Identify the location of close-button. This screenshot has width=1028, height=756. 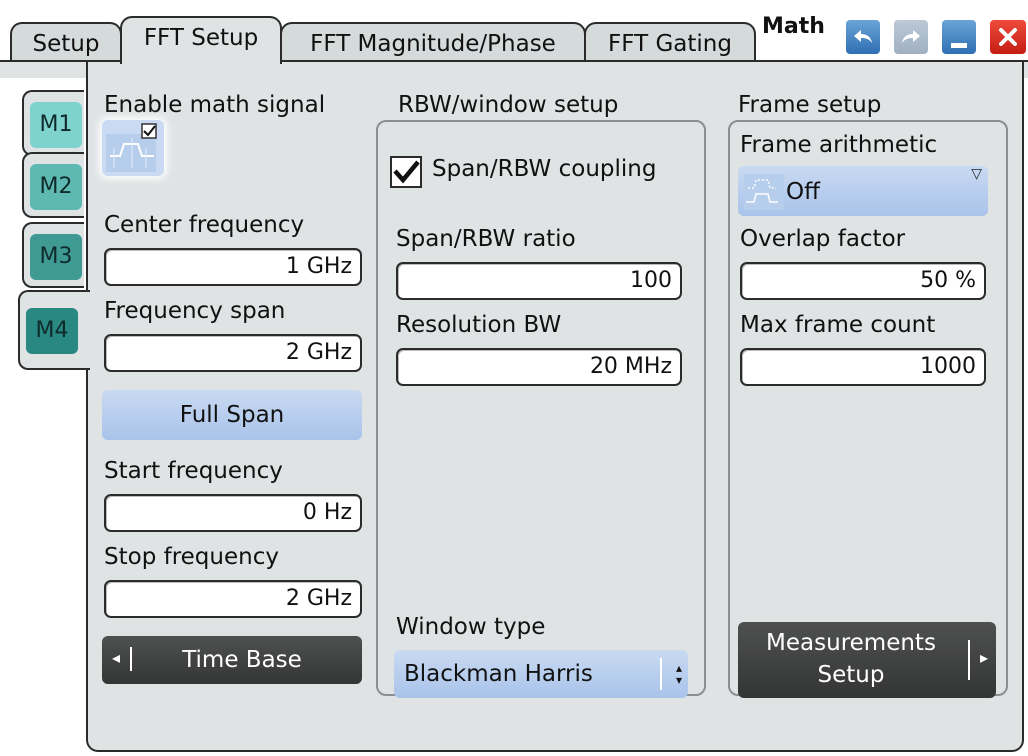
(1008, 37).